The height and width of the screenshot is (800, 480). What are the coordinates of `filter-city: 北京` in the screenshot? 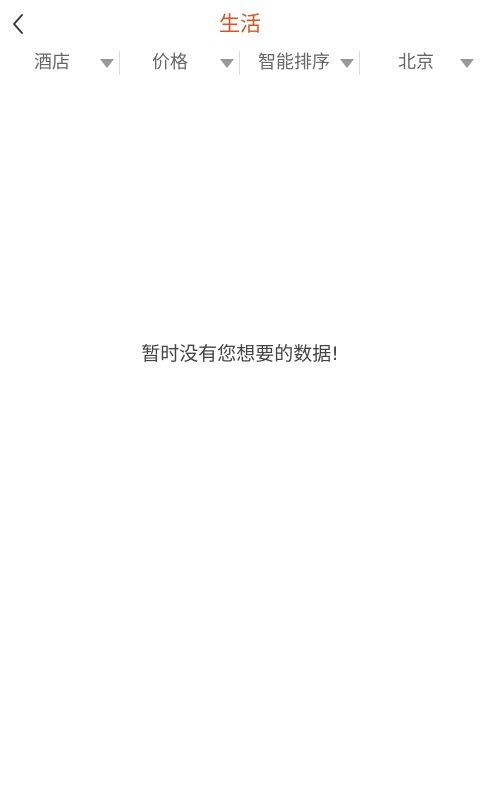 It's located at (420, 63).